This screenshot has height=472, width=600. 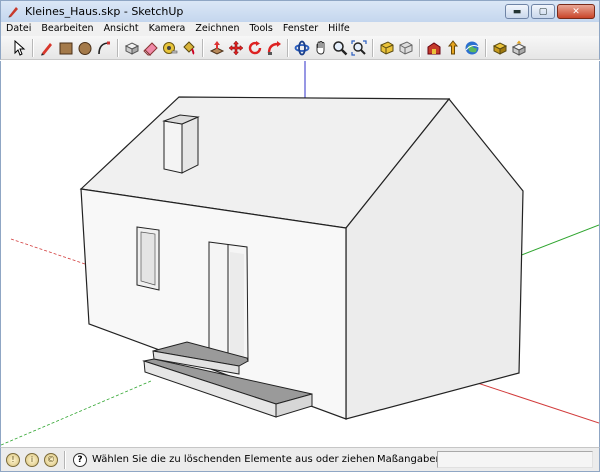 I want to click on main-toolbar, so click(x=300, y=48).